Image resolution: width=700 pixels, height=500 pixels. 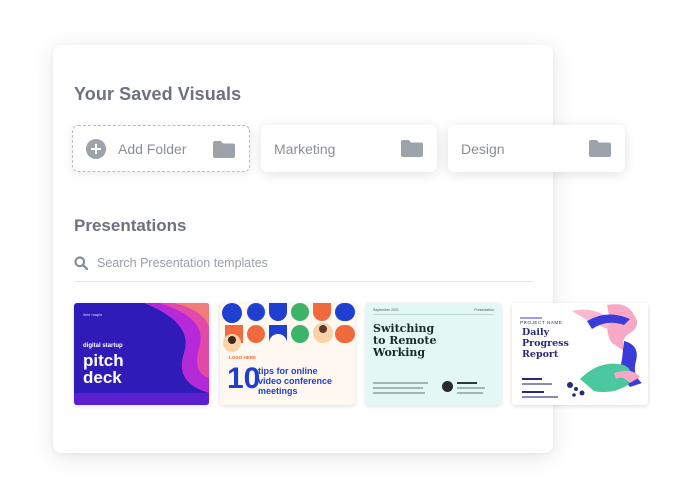 I want to click on folder-marketing: Marketing, so click(x=349, y=148).